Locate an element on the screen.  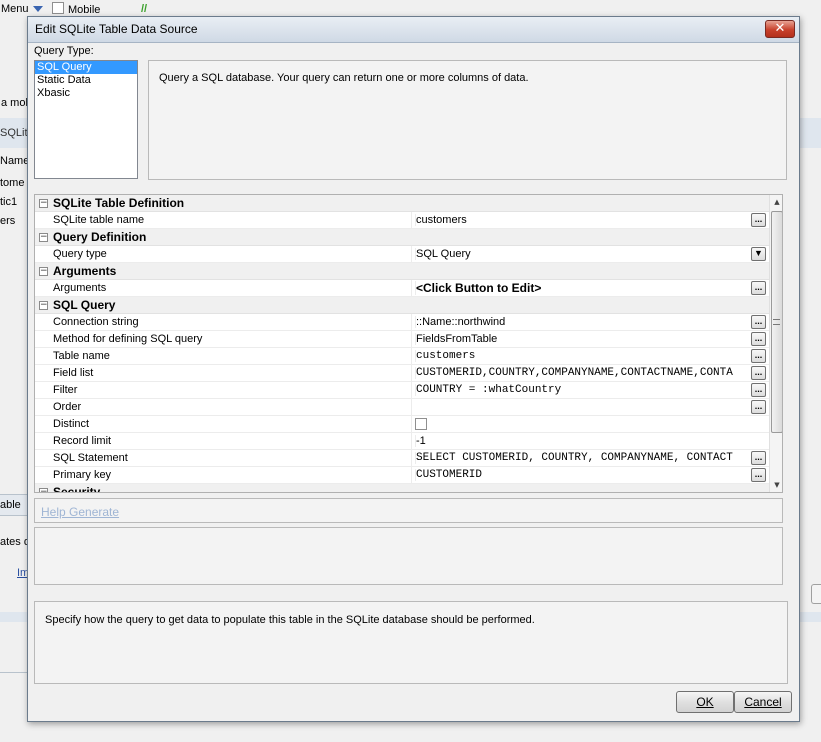
grid-category-row: − Arguments is located at coordinates (402, 271).